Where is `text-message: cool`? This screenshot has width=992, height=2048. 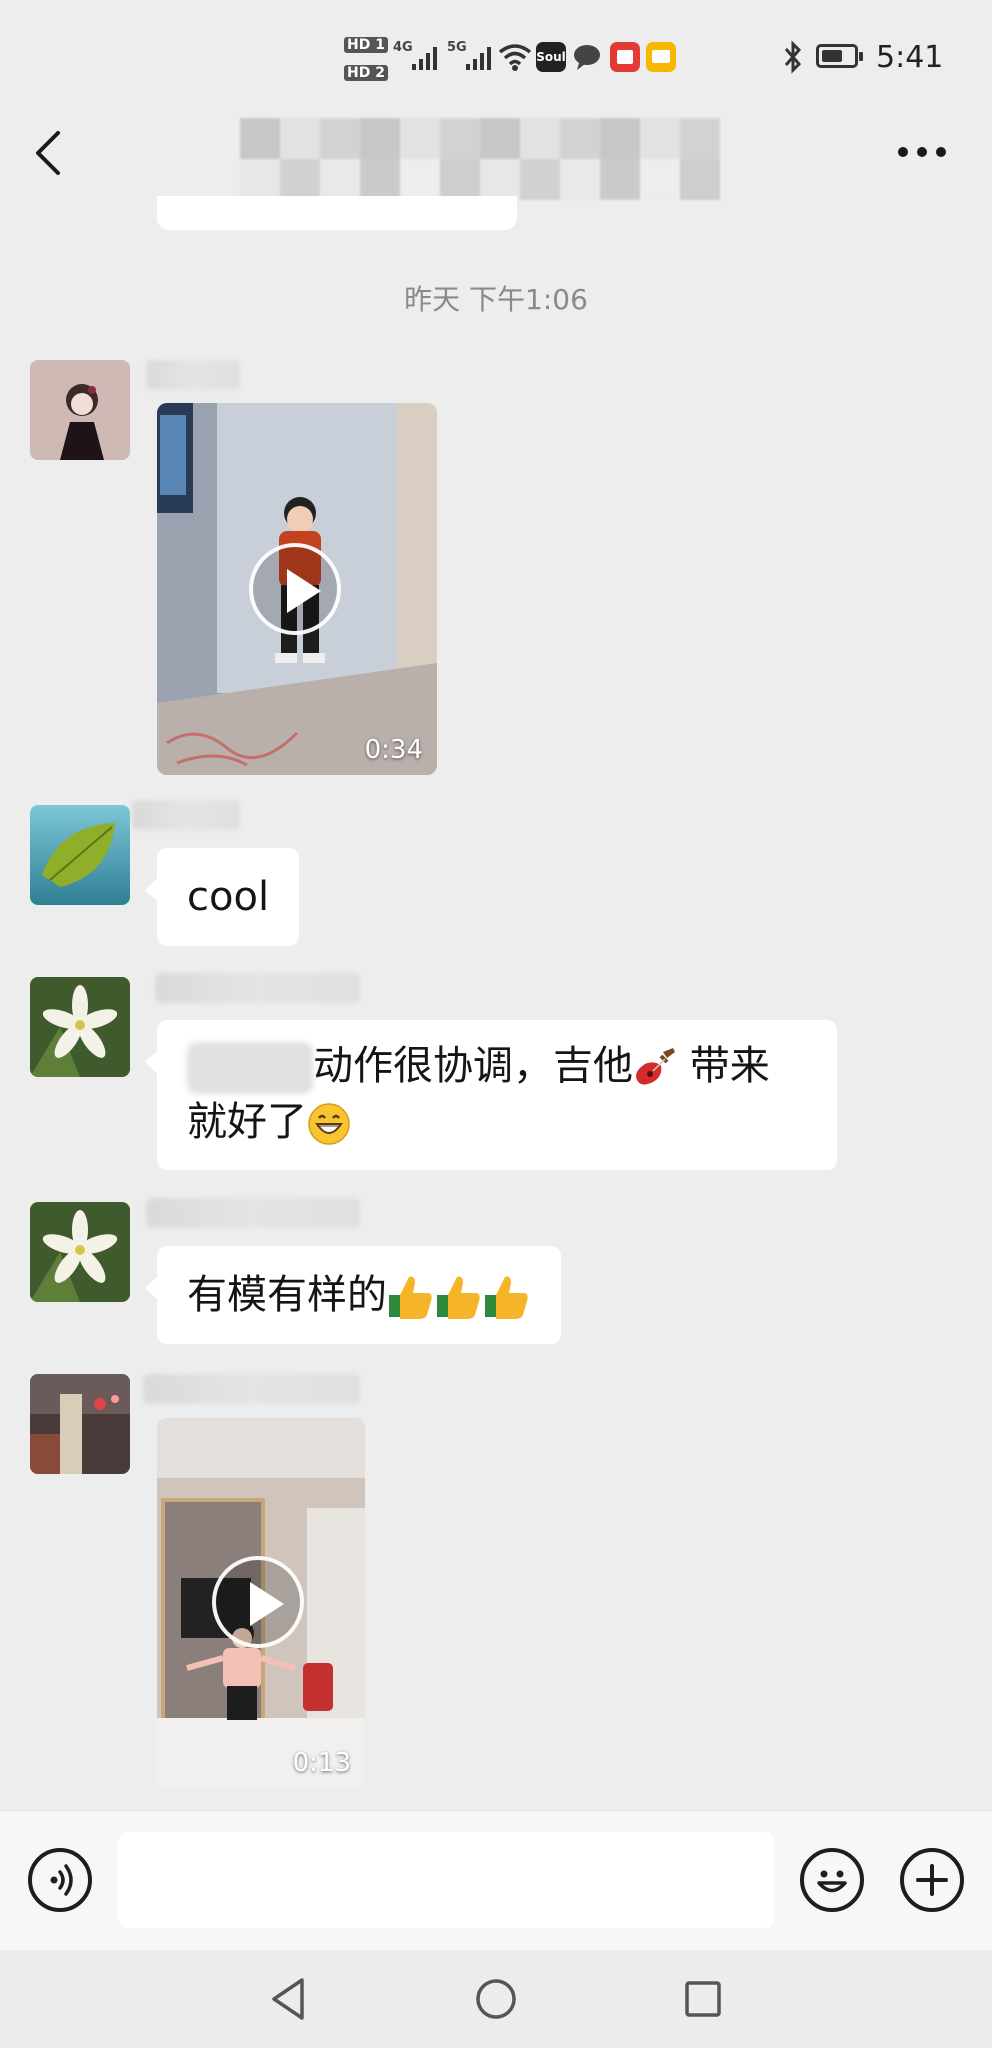 text-message: cool is located at coordinates (222, 897).